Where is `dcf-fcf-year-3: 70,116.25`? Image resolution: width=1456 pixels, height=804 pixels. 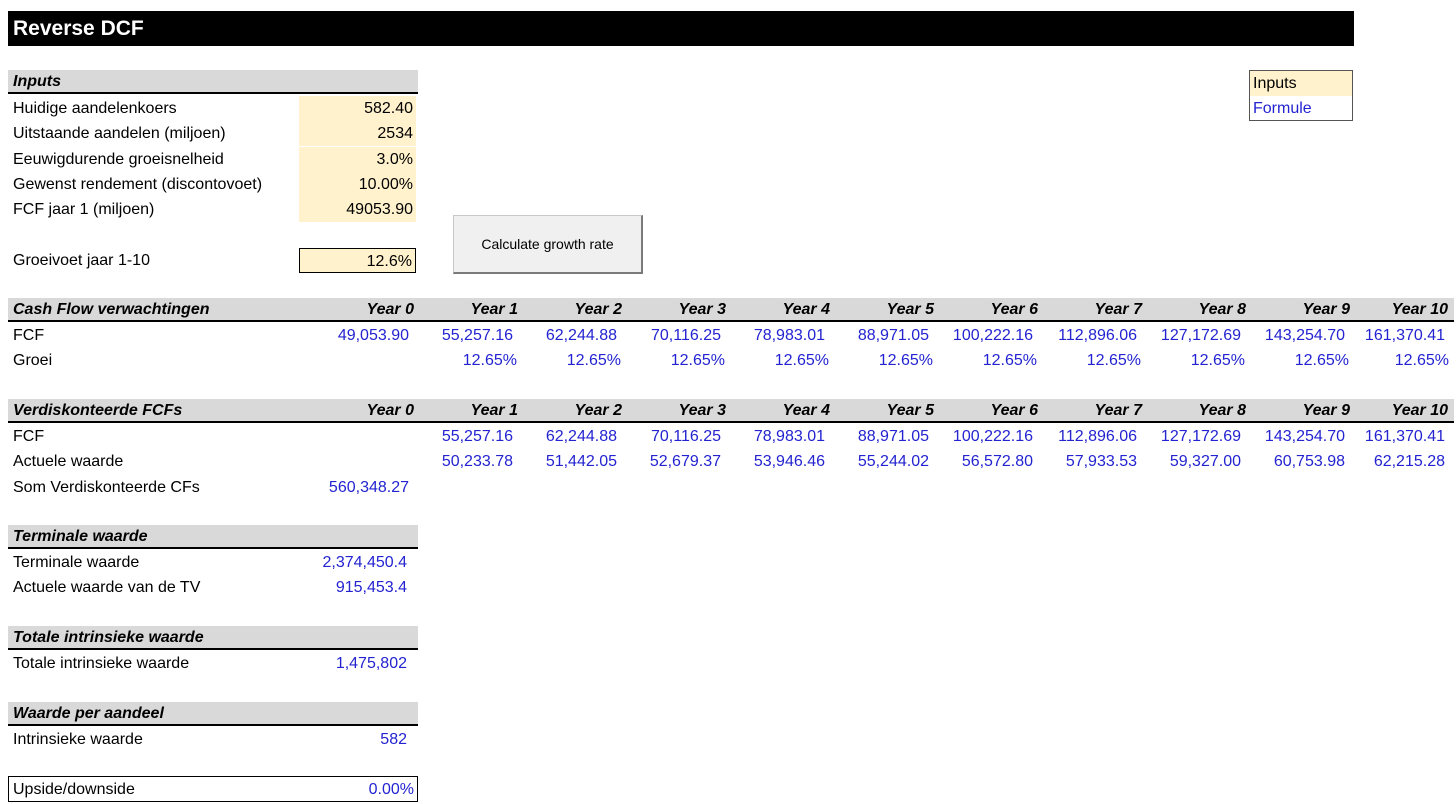
dcf-fcf-year-3: 70,116.25 is located at coordinates (686, 436).